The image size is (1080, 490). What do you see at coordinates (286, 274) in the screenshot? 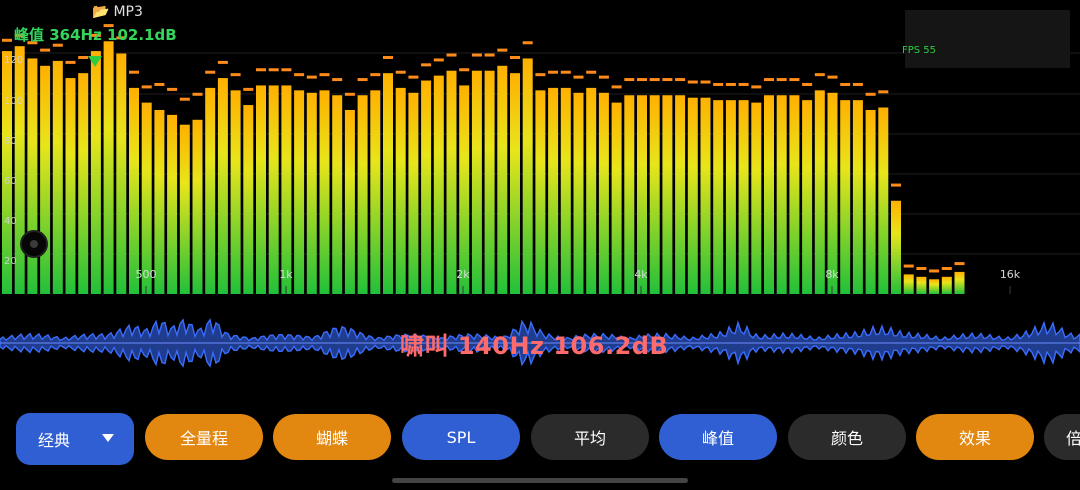
I see `x-tick-label: 1k` at bounding box center [286, 274].